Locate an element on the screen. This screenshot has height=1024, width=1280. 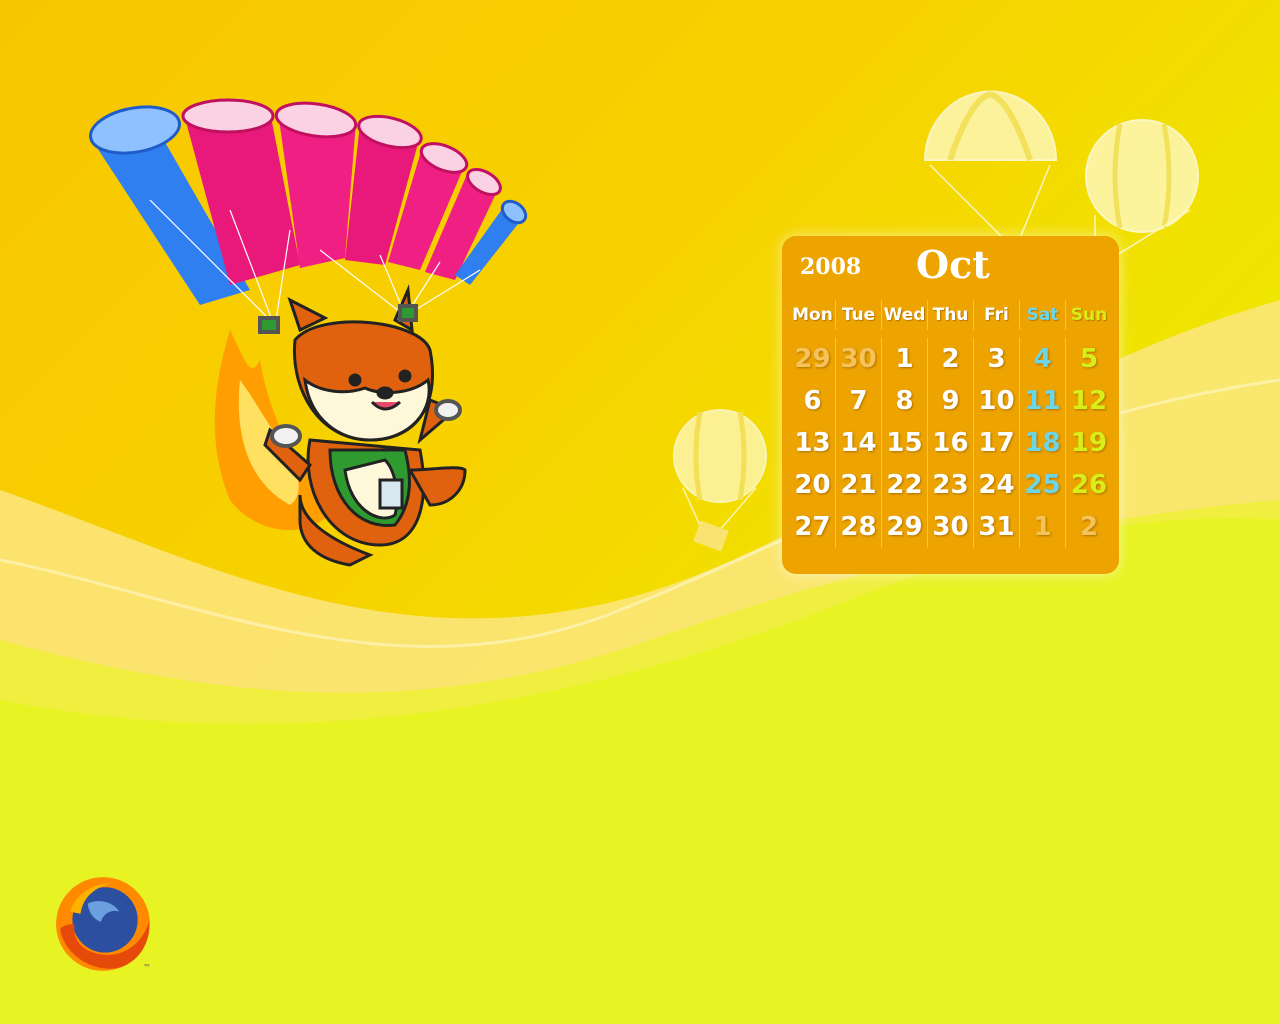
calendar-day: 14 is located at coordinates (859, 443).